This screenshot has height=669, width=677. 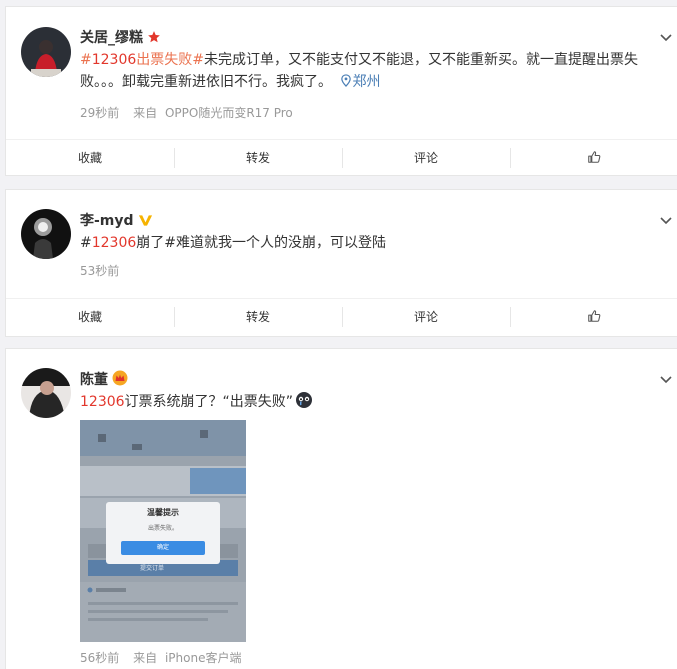 I want to click on post-meta: 29秒前 来自 OPPO随光而变R17 Pro, so click(x=186, y=112).